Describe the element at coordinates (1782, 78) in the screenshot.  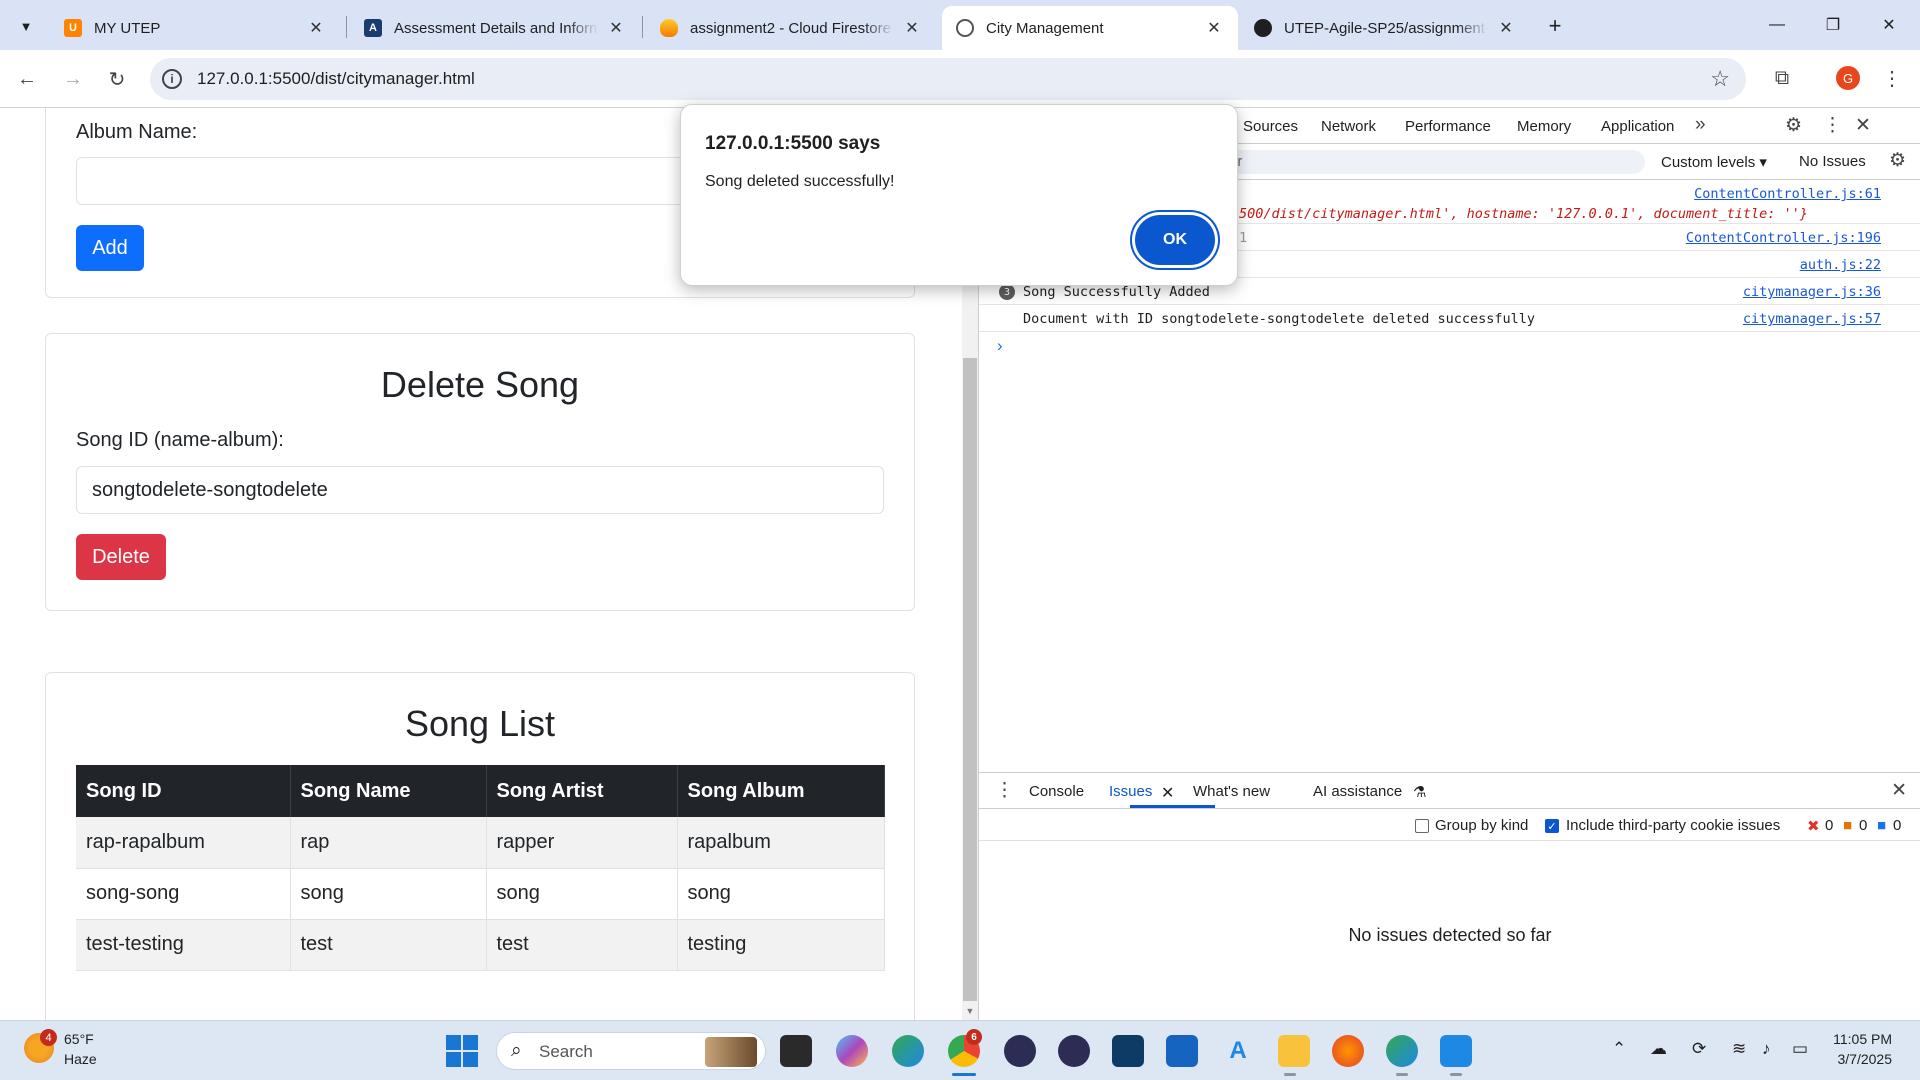
I see `extensions-puzzle-icon: ⧉` at that location.